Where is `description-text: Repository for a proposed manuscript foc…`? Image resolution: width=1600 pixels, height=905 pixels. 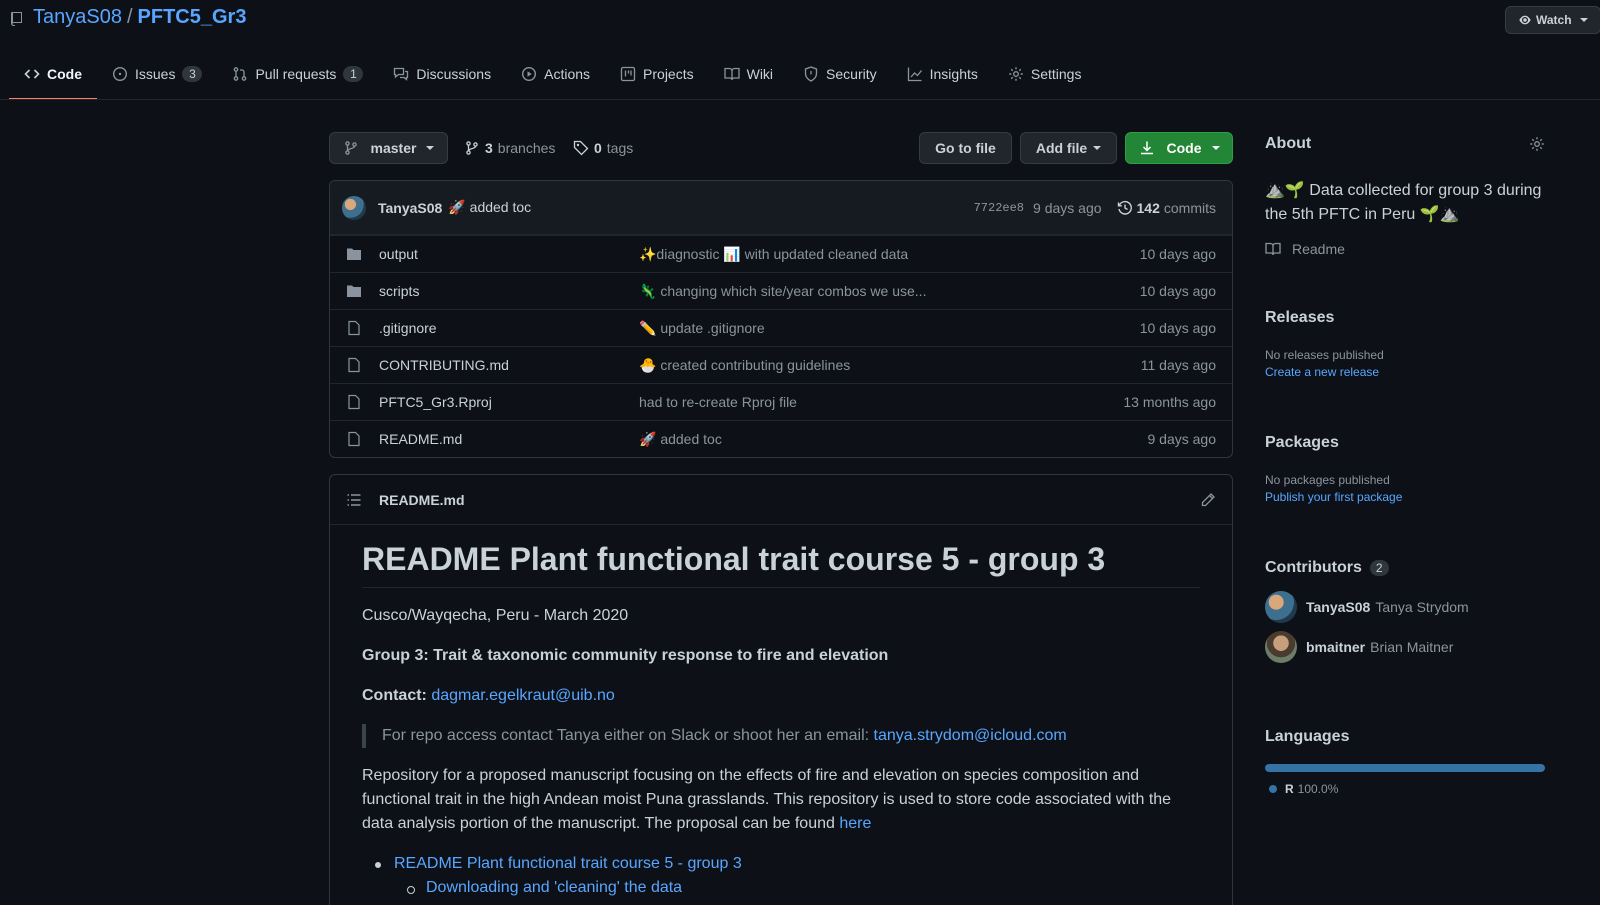 description-text: Repository for a proposed manuscript foc… is located at coordinates (767, 799).